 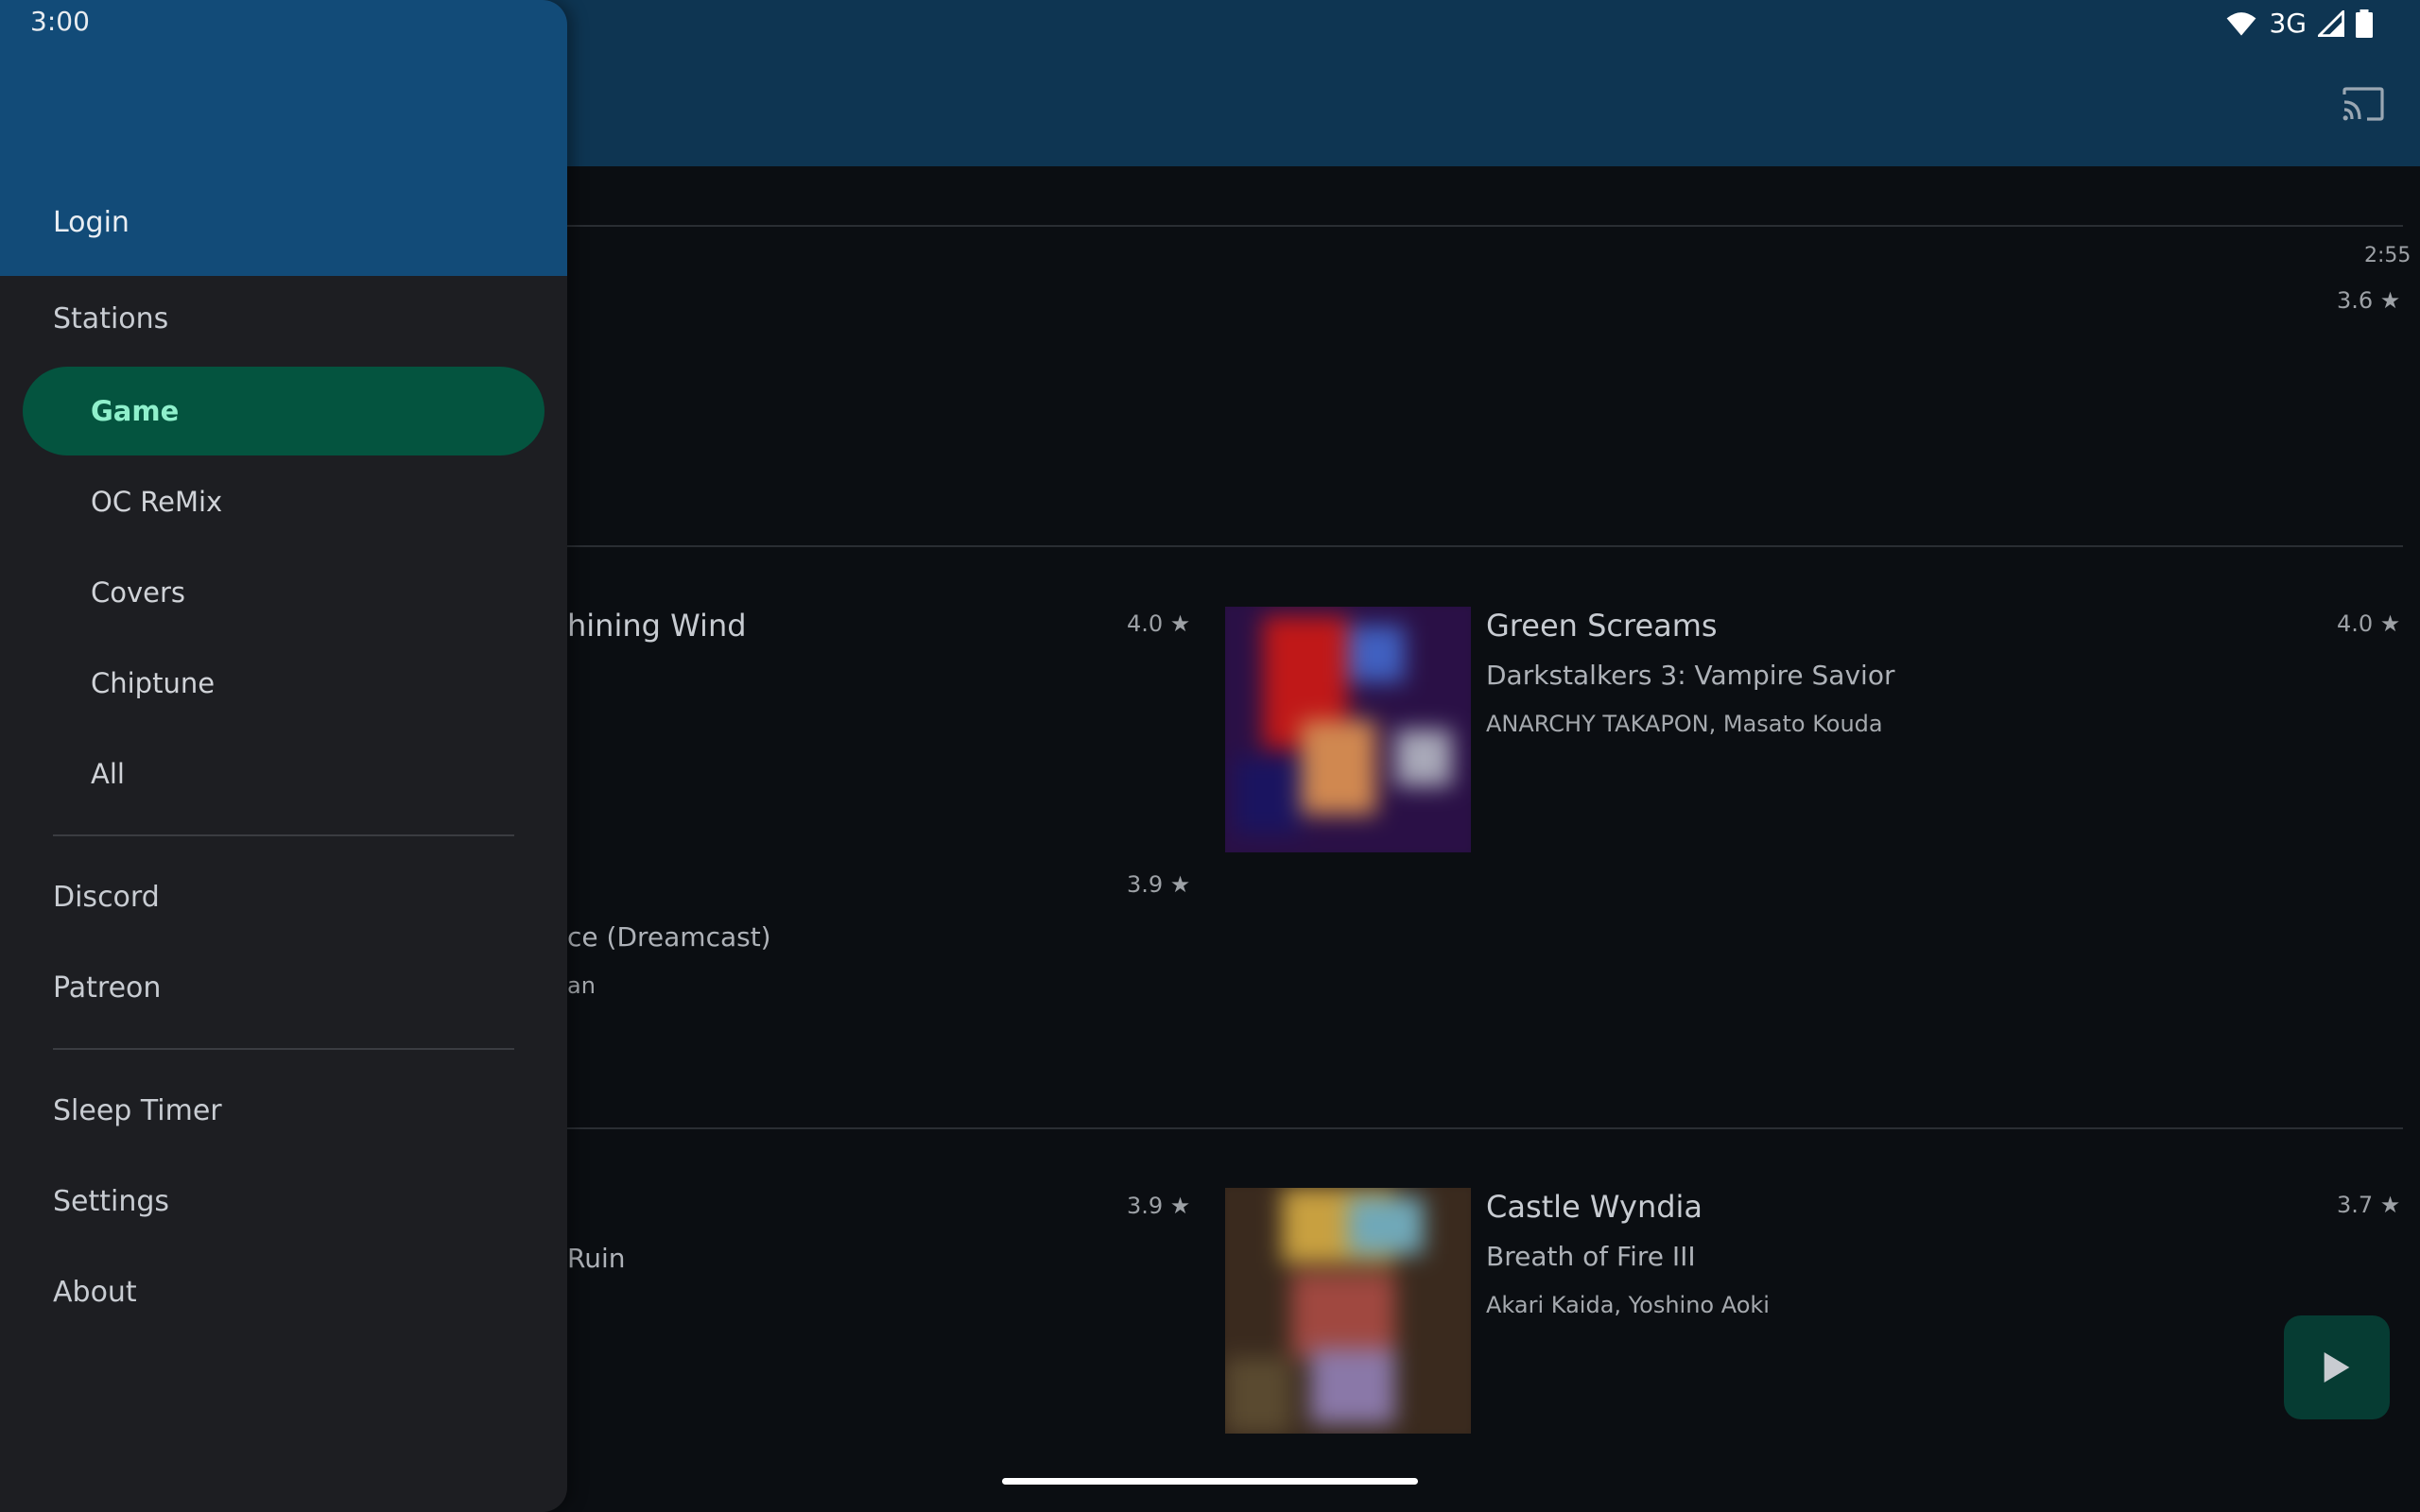 I want to click on song-title: Green Screams, so click(x=1602, y=626).